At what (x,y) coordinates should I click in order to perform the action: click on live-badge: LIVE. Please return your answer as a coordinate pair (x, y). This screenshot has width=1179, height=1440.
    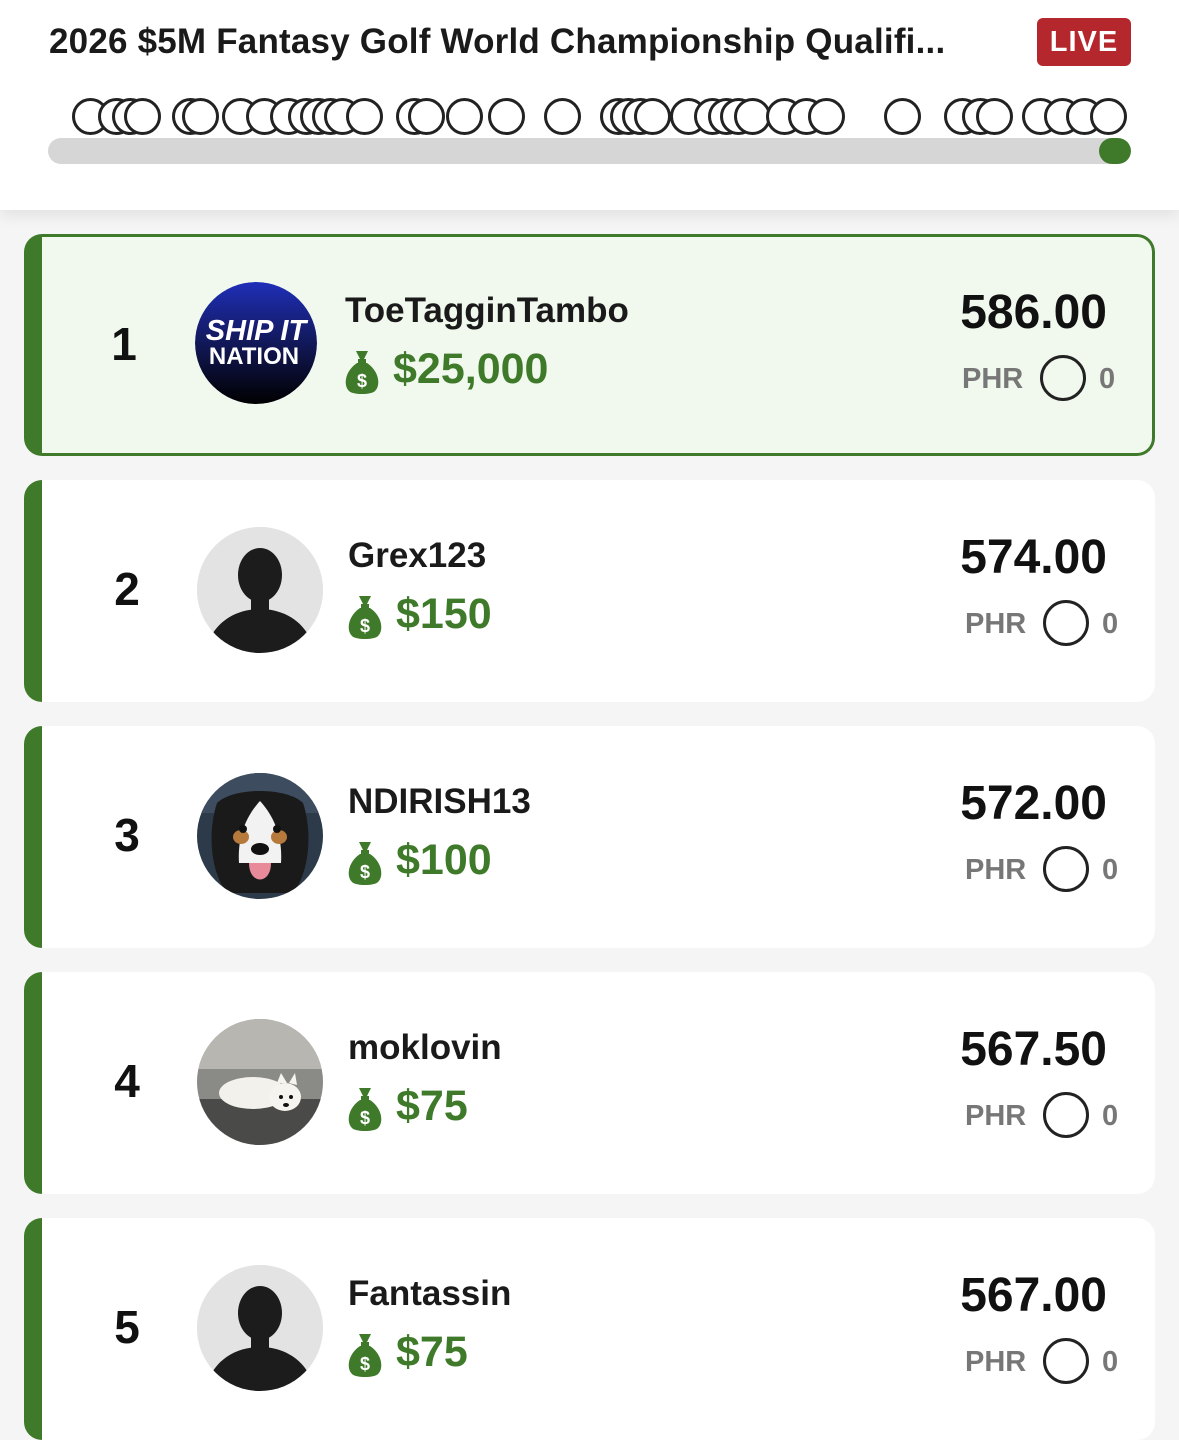
    Looking at the image, I should click on (1084, 42).